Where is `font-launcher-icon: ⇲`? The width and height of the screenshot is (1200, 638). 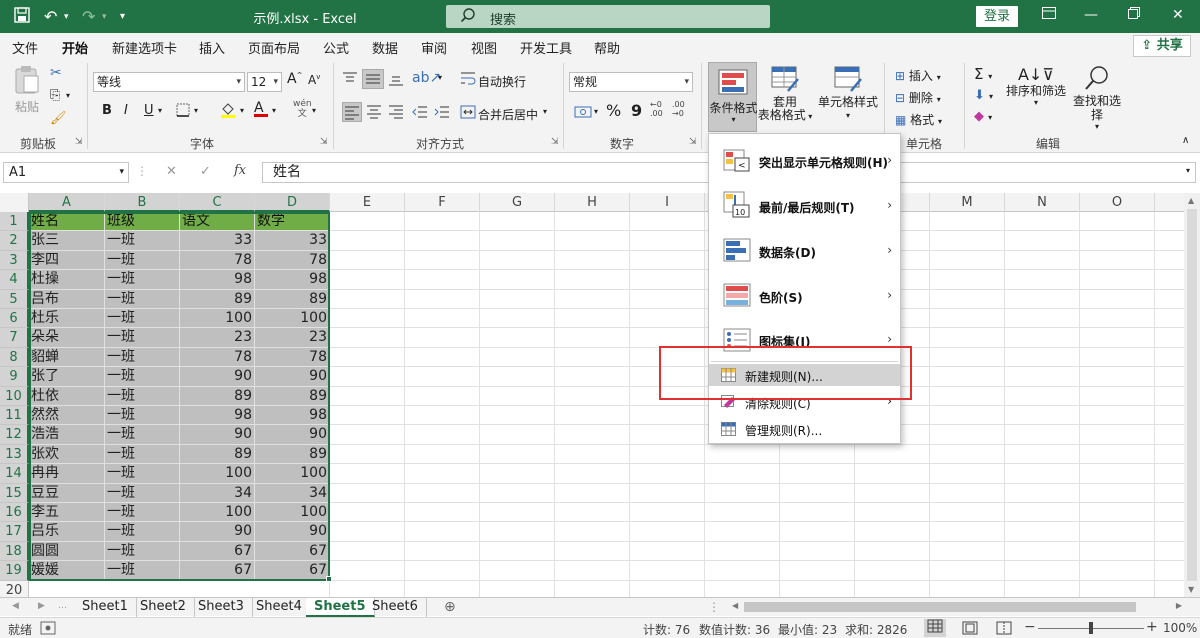 font-launcher-icon: ⇲ is located at coordinates (324, 142).